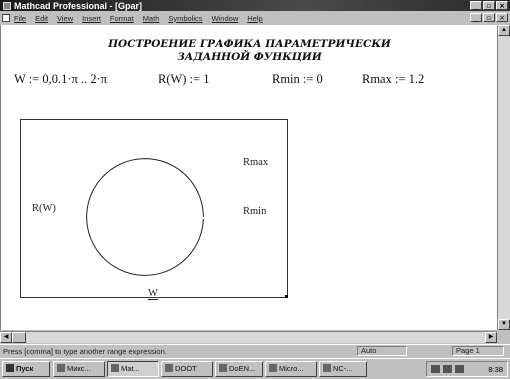 The height and width of the screenshot is (379, 510). I want to click on range-definition-w: W := 0,0.1·π .. 2·π, so click(60, 79).